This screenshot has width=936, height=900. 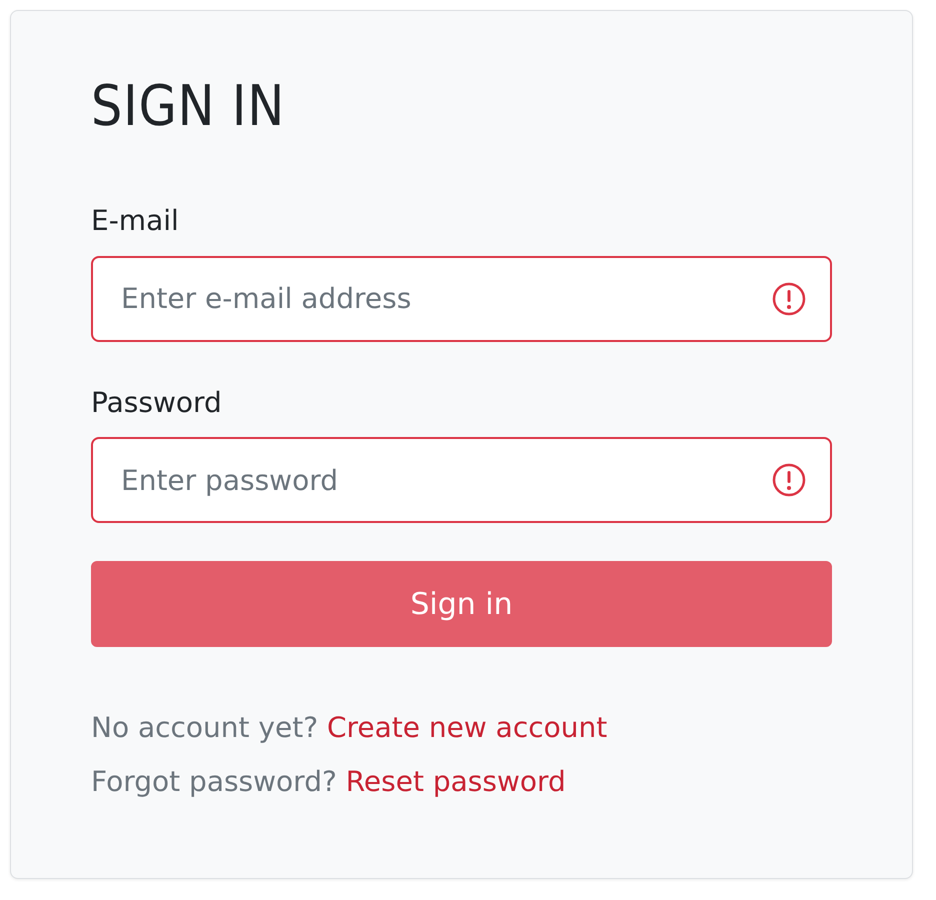 I want to click on help-text: No account yet? Create new account, so click(x=349, y=728).